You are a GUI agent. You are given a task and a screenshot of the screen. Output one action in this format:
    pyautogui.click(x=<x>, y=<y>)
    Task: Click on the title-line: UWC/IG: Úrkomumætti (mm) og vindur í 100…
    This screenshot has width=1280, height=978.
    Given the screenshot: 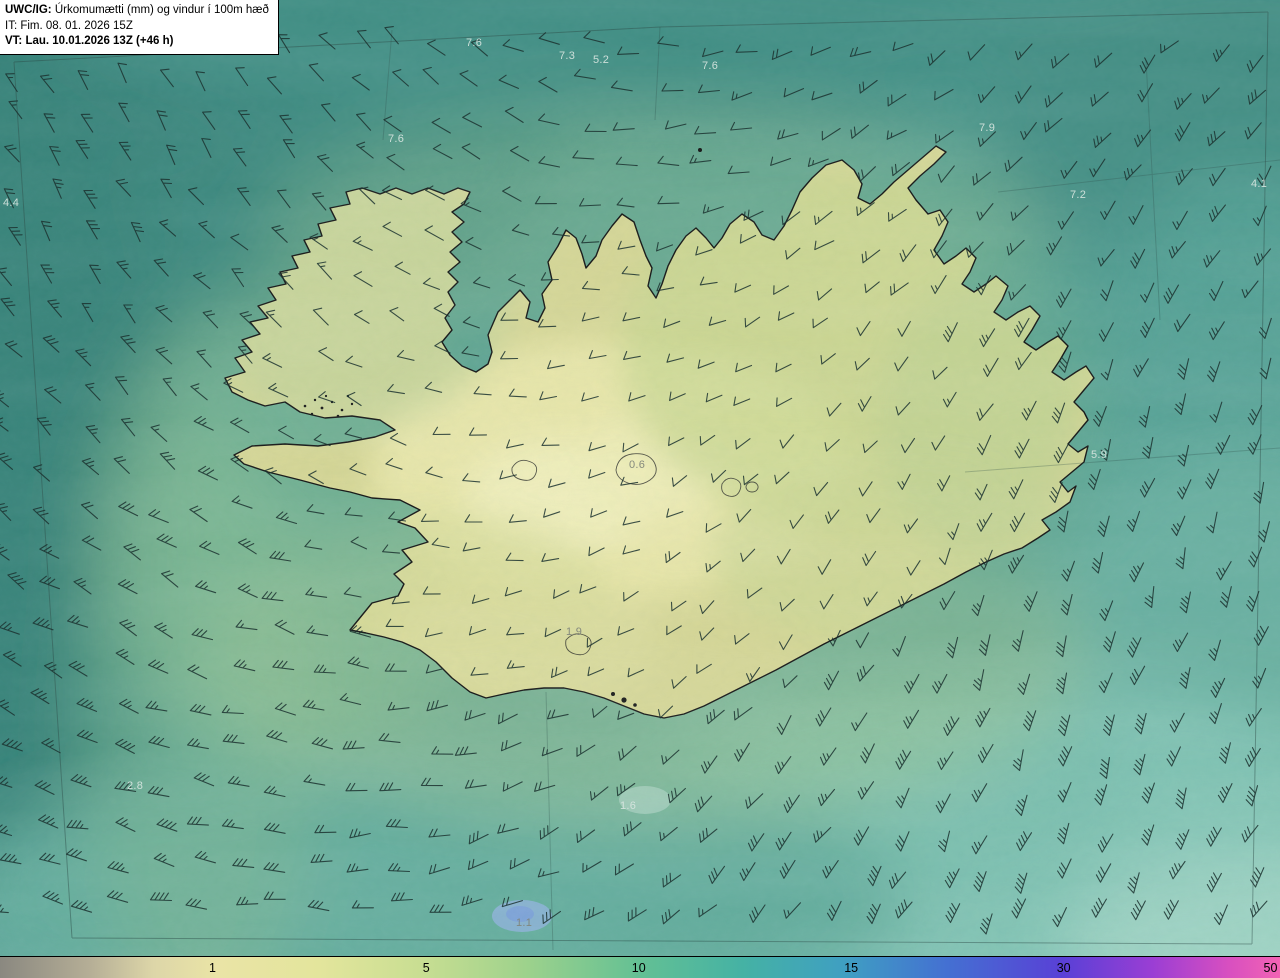 What is the action you would take?
    pyautogui.click(x=137, y=11)
    